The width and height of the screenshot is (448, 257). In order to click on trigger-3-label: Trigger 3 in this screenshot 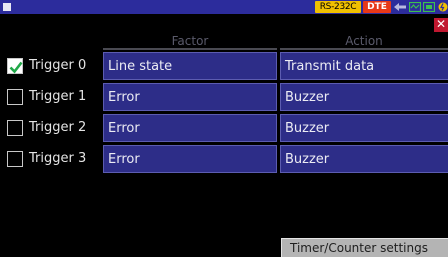, I will do `click(58, 158)`.